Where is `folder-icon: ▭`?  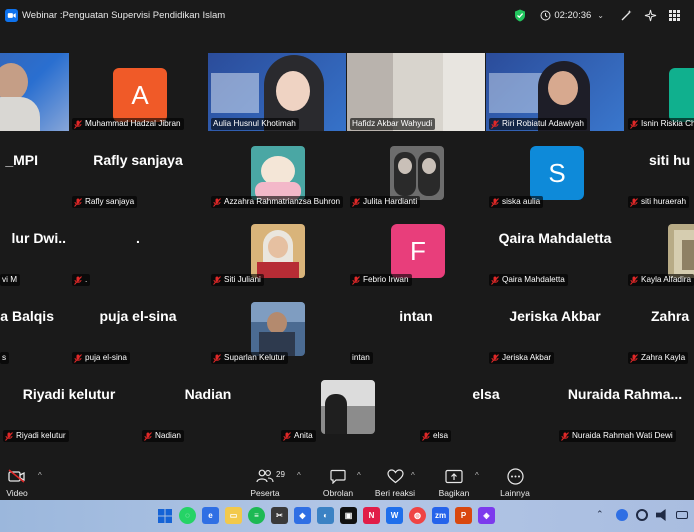
folder-icon: ▭ is located at coordinates (233, 515).